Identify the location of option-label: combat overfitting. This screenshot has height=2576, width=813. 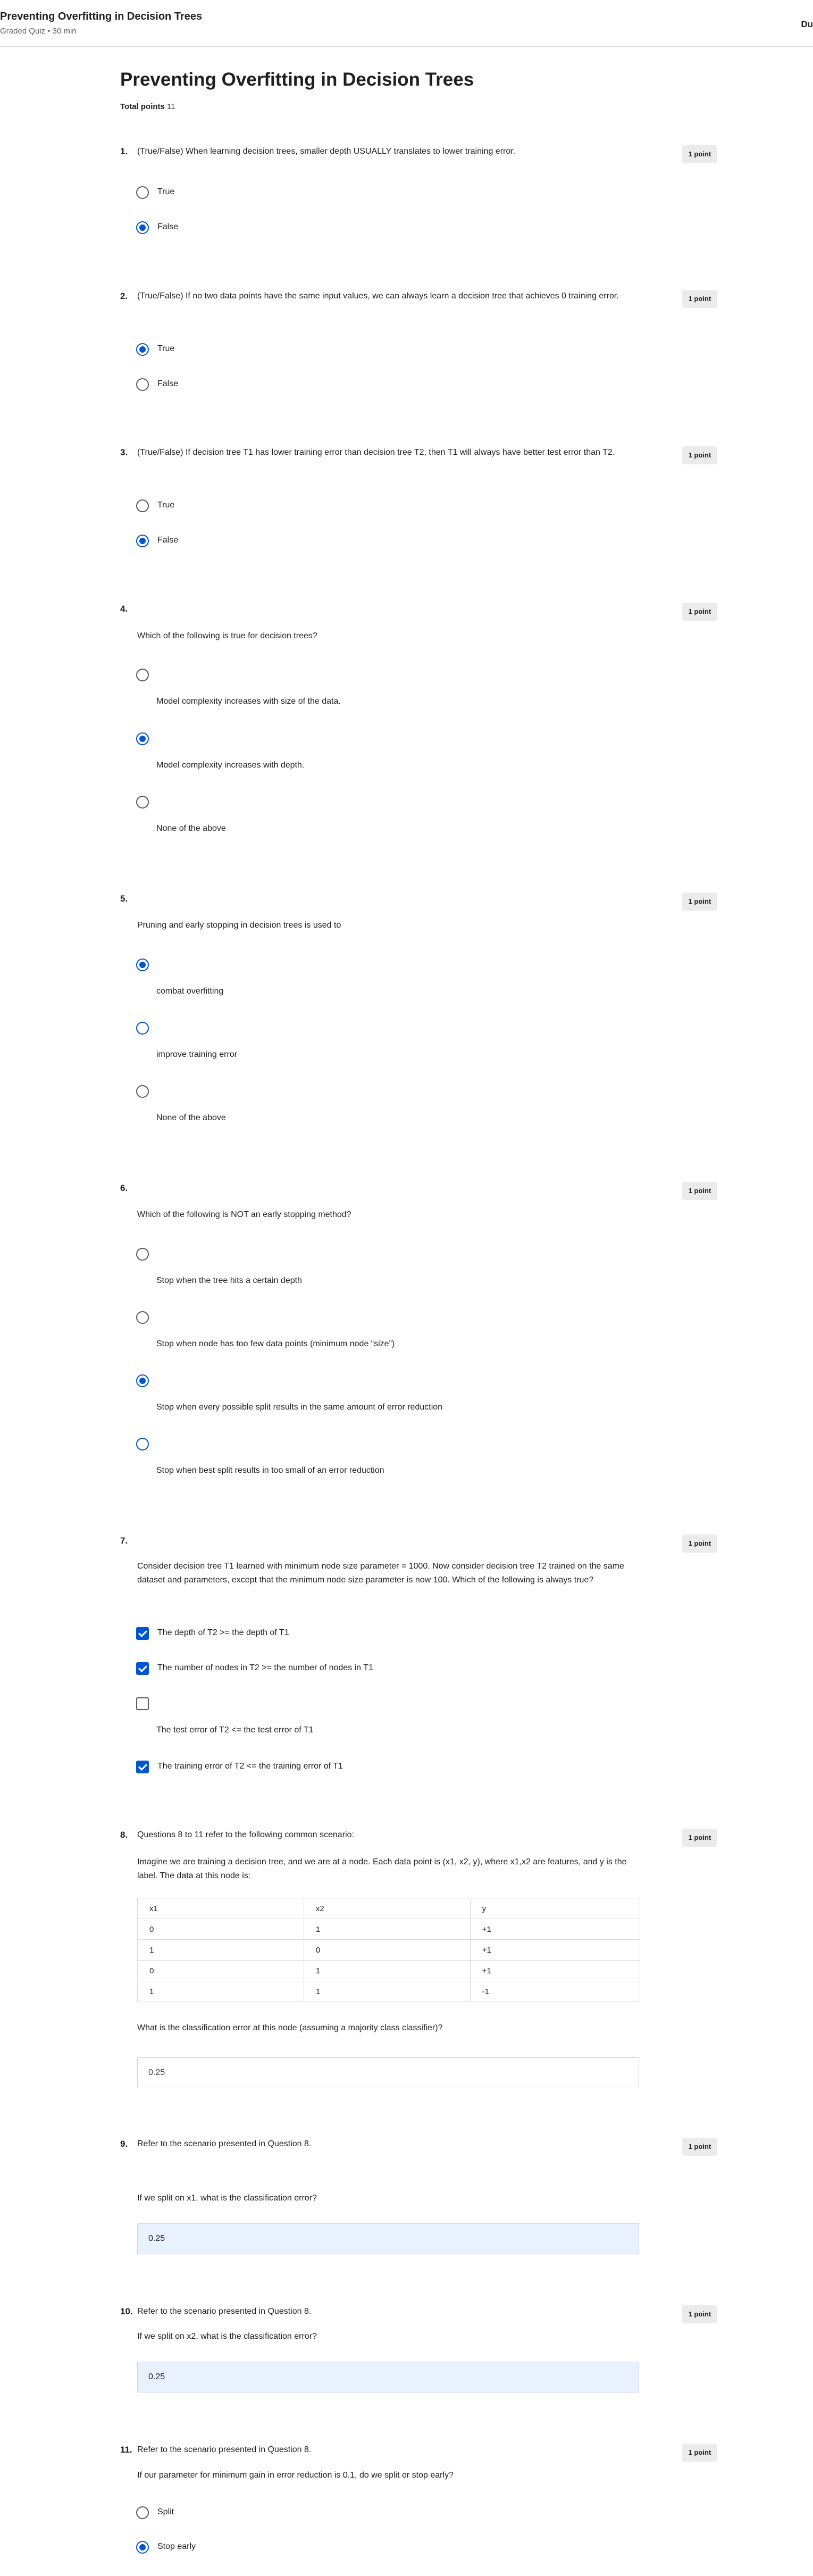
(189, 992).